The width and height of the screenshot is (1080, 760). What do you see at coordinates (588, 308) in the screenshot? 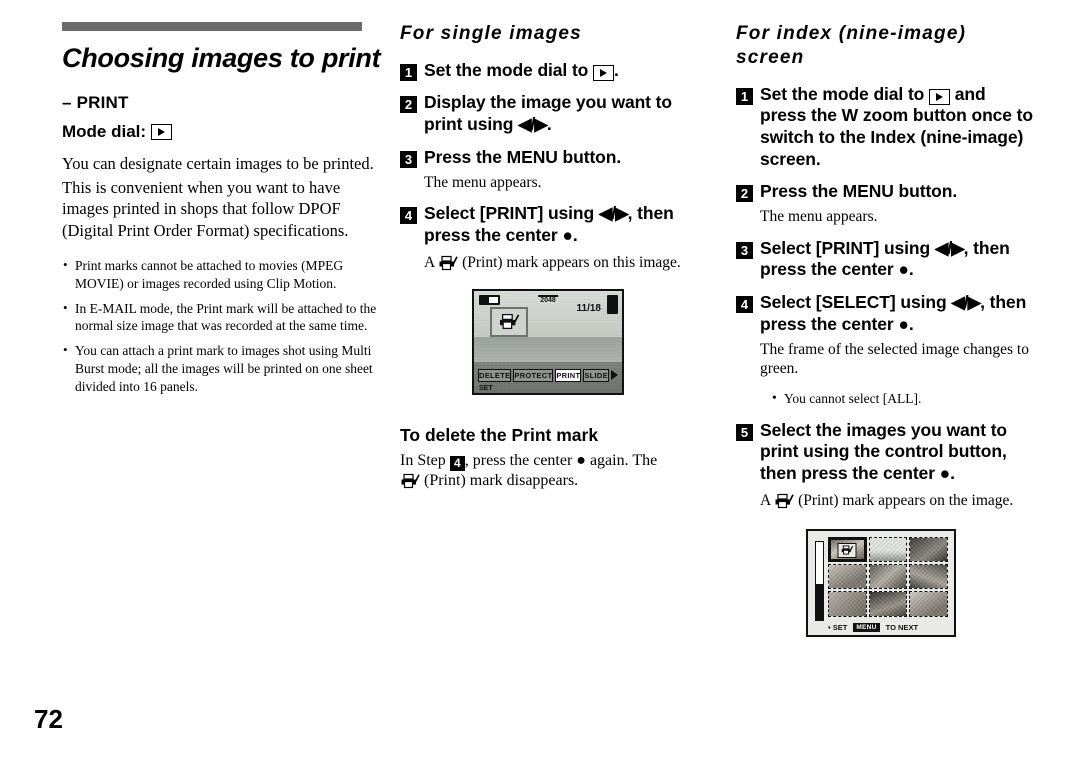
I see `image-counter: 11/18` at bounding box center [588, 308].